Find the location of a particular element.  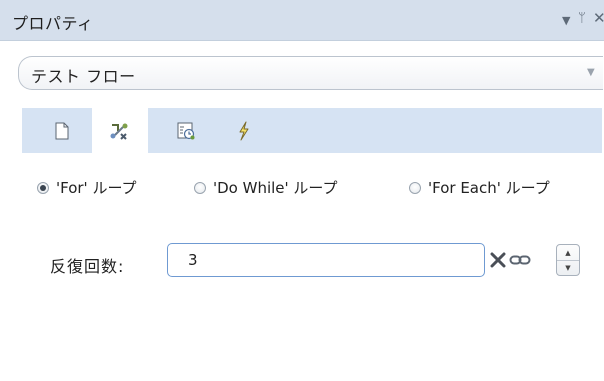

iterations-label: 反復回数: is located at coordinates (87, 266).